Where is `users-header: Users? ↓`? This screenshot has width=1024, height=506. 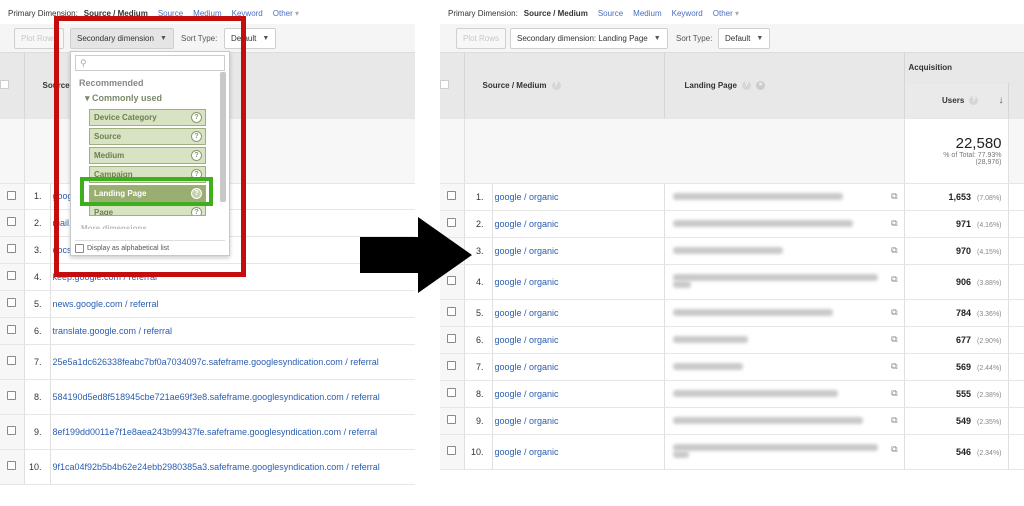
users-header: Users? ↓ is located at coordinates (956, 100).